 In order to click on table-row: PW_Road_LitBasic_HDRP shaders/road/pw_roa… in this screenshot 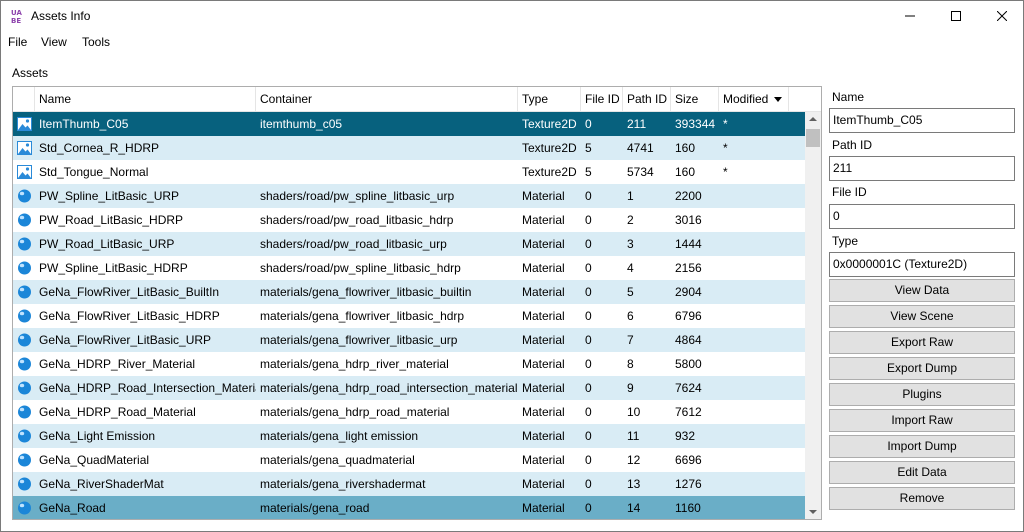, I will do `click(409, 220)`.